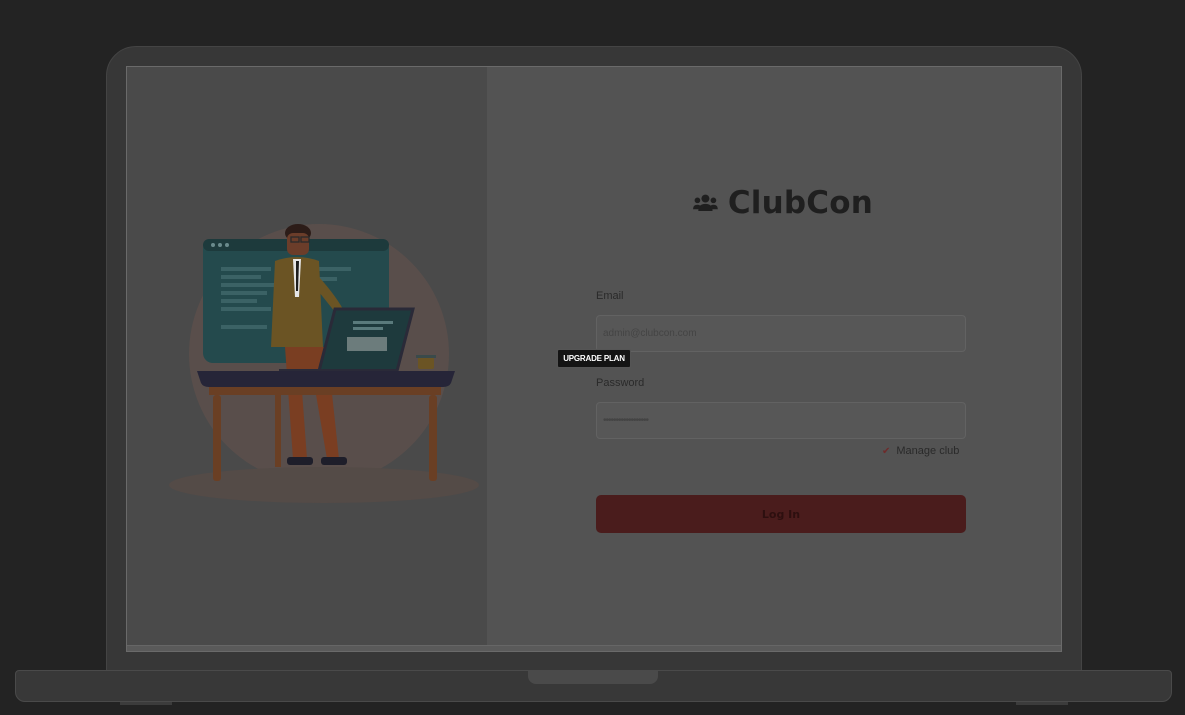 The height and width of the screenshot is (715, 1185). I want to click on screen-edge, so click(594, 648).